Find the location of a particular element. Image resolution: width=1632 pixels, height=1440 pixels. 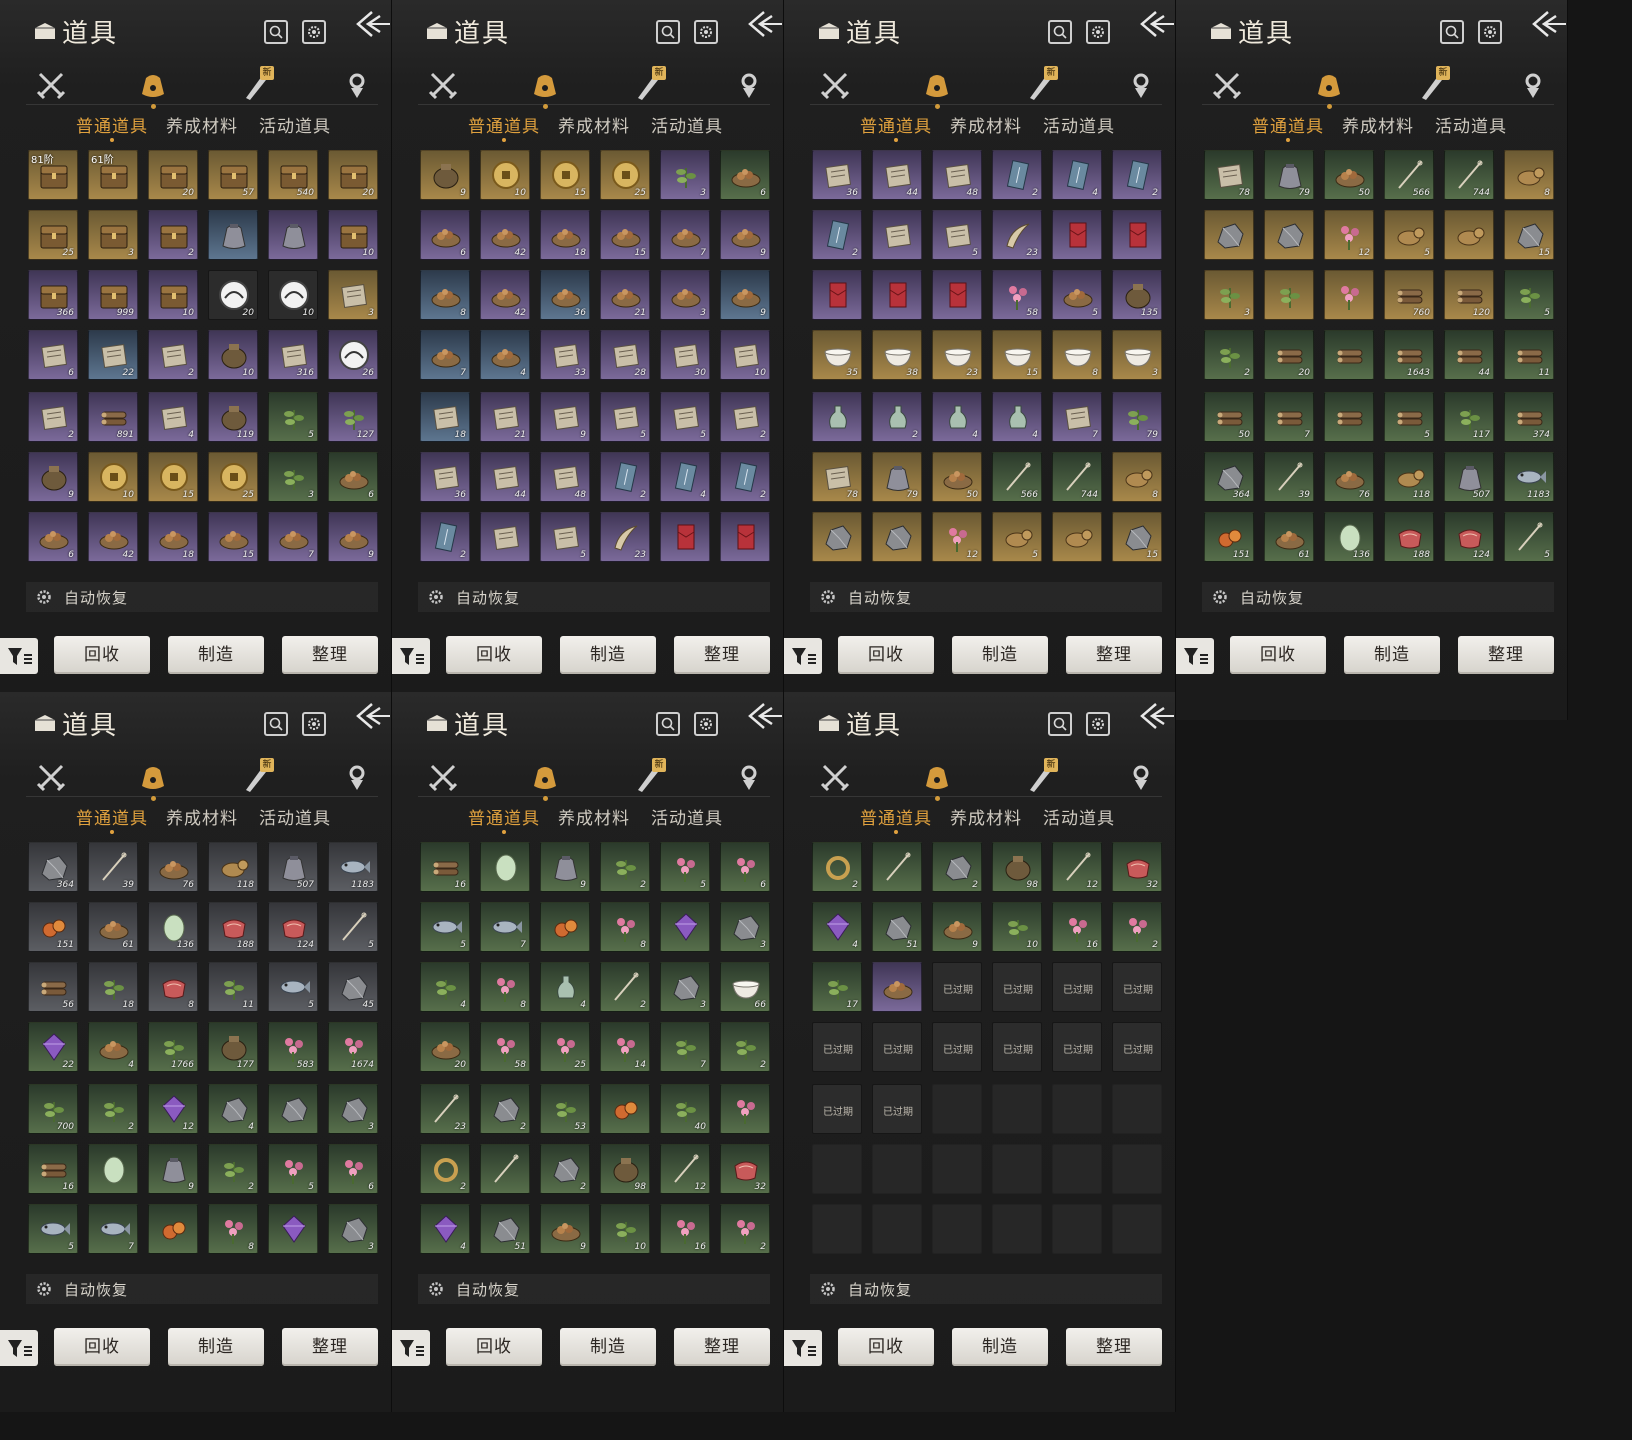

item-slot: 366 is located at coordinates (53, 295).